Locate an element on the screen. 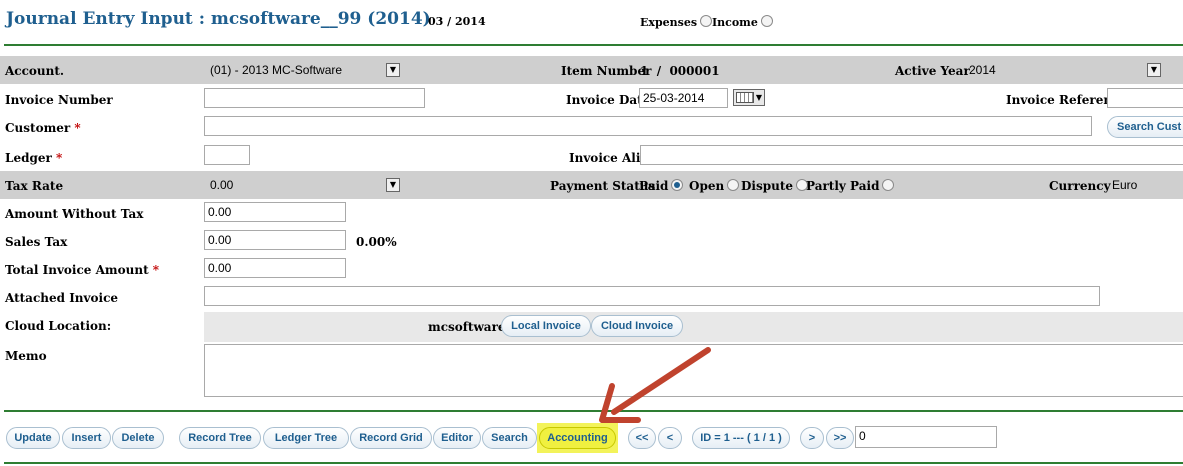  account-dropdown-icon: ▼ is located at coordinates (393, 70).